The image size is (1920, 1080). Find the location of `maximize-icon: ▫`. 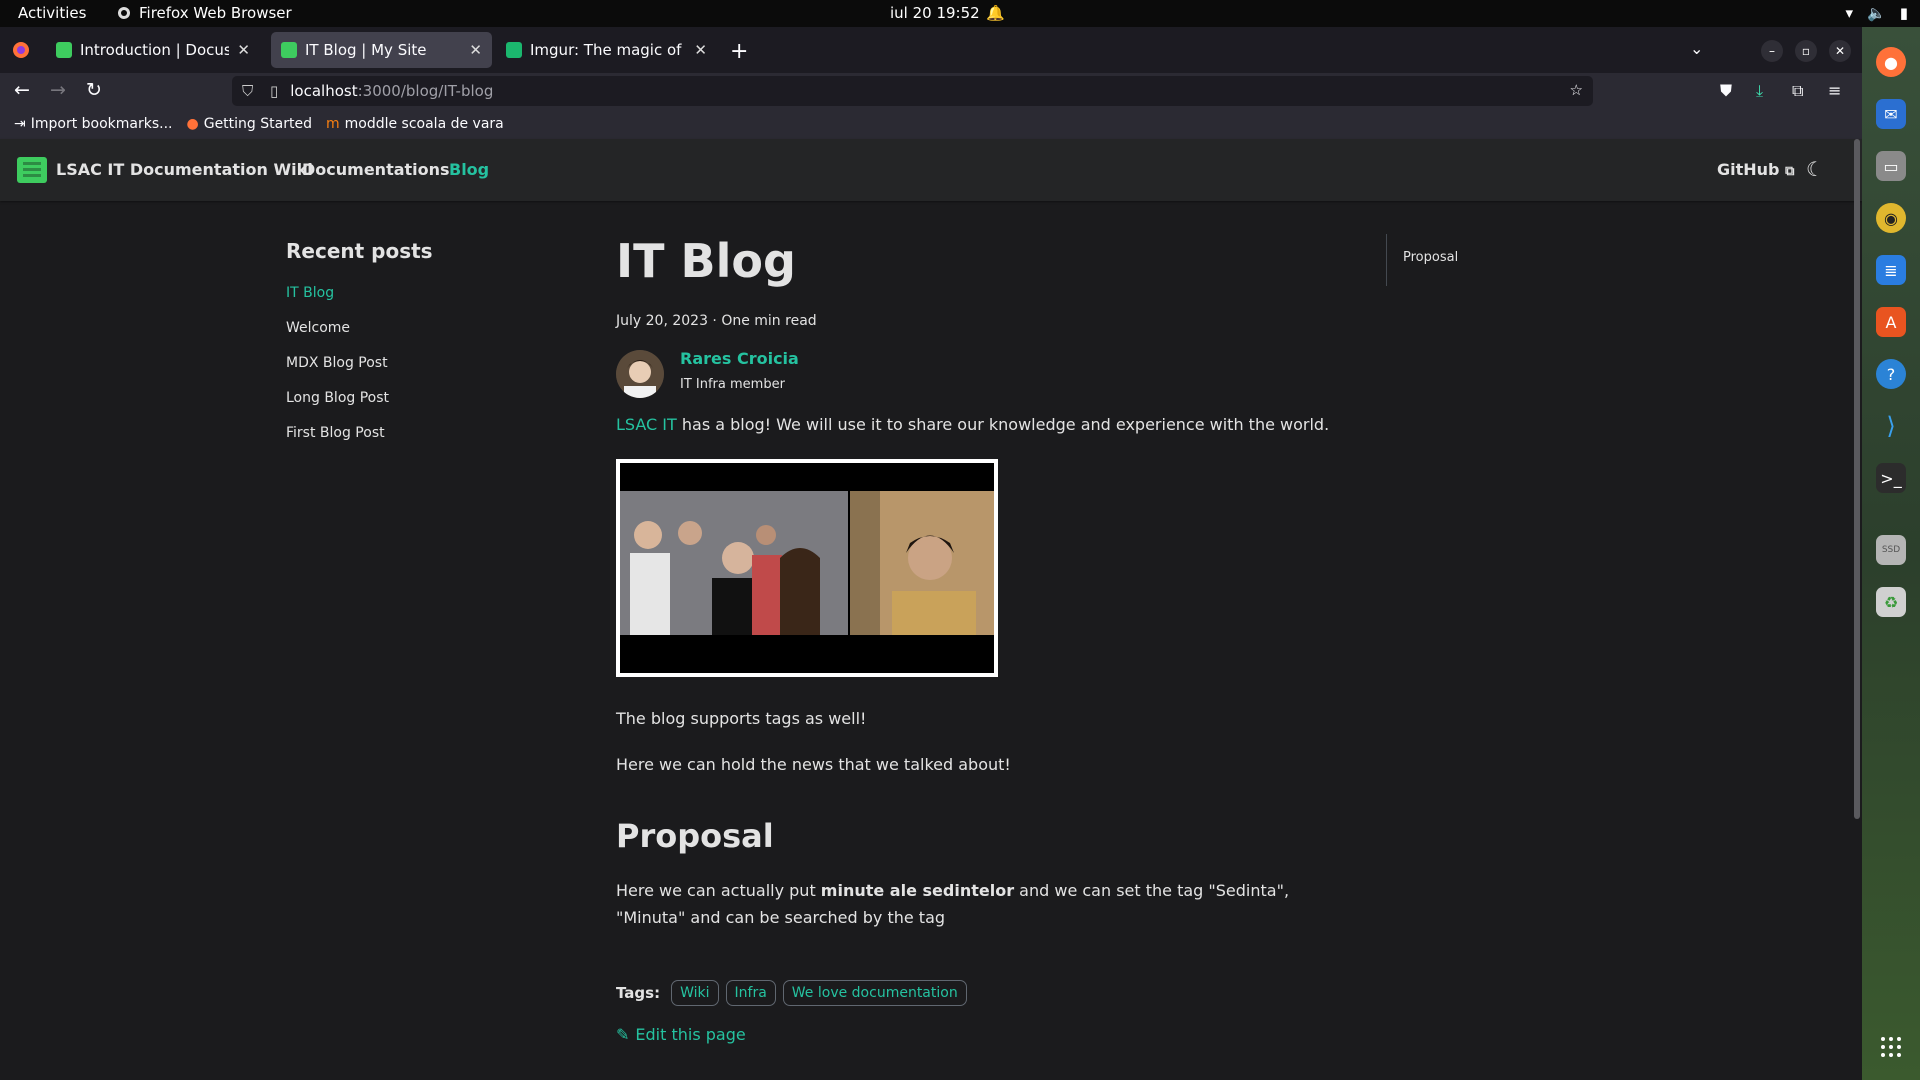

maximize-icon: ▫ is located at coordinates (1806, 51).